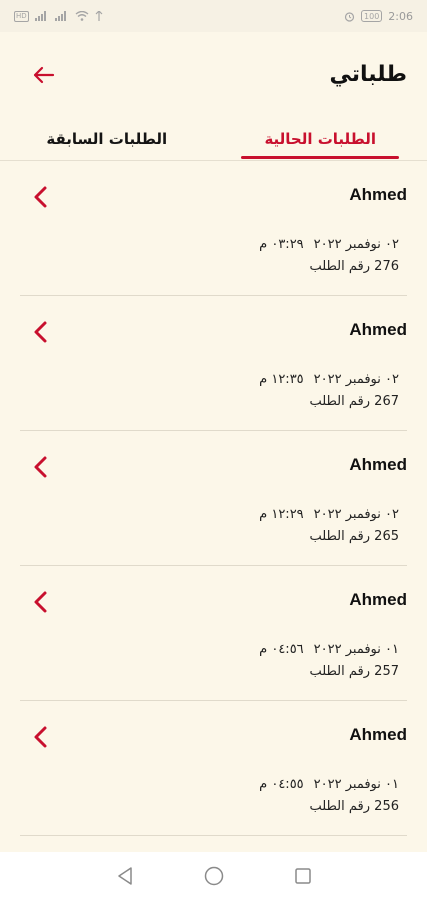 This screenshot has width=427, height=900. I want to click on status-right: 100 2:06, so click(378, 16).